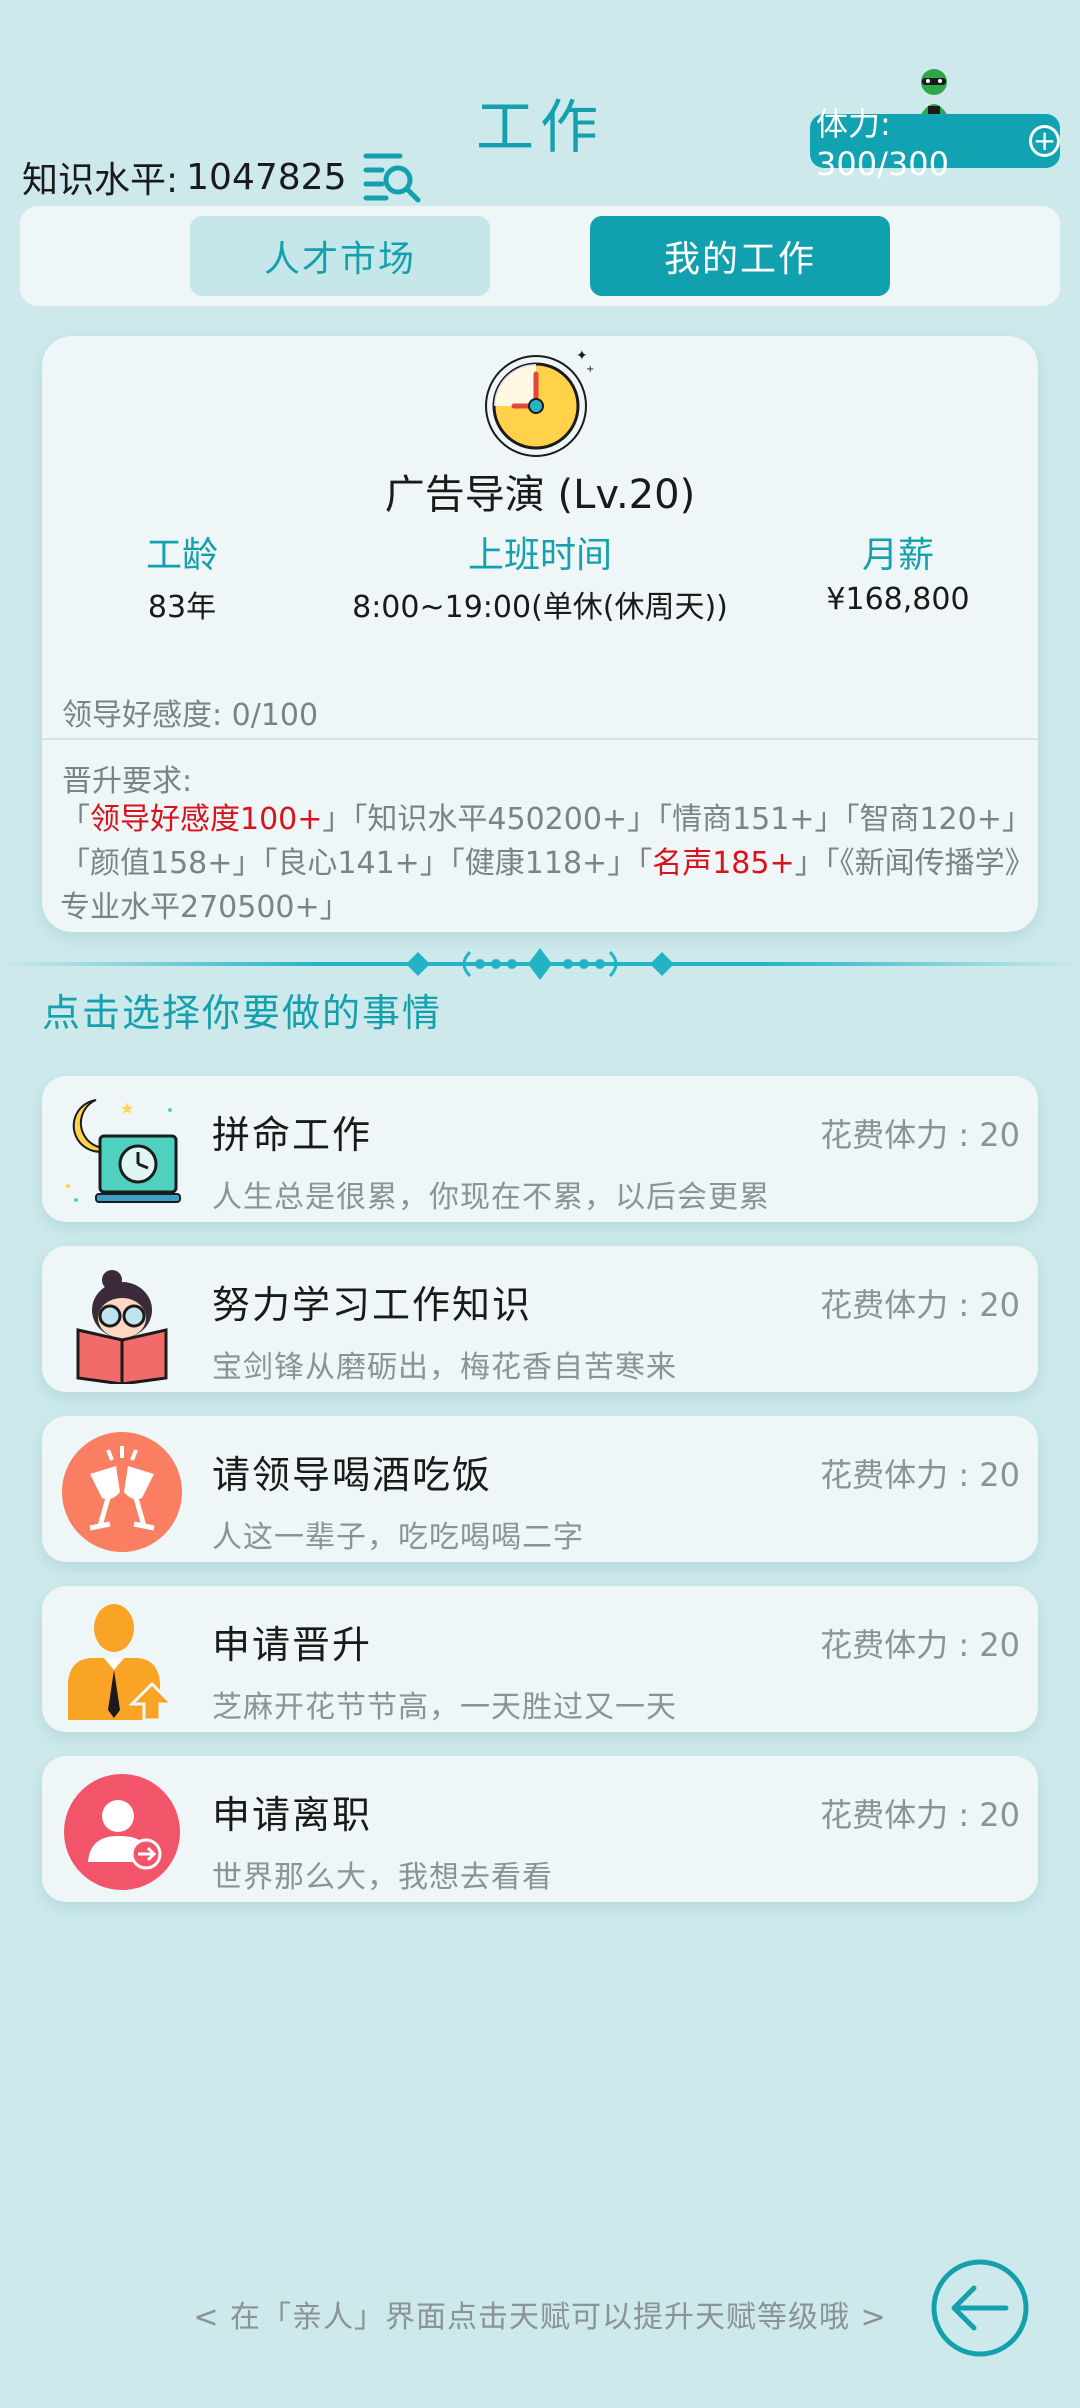 The height and width of the screenshot is (2408, 1080). What do you see at coordinates (540, 1829) in the screenshot?
I see `action-resign: 申请离职 世界那么大，我想去看看 花费体力 : 20` at bounding box center [540, 1829].